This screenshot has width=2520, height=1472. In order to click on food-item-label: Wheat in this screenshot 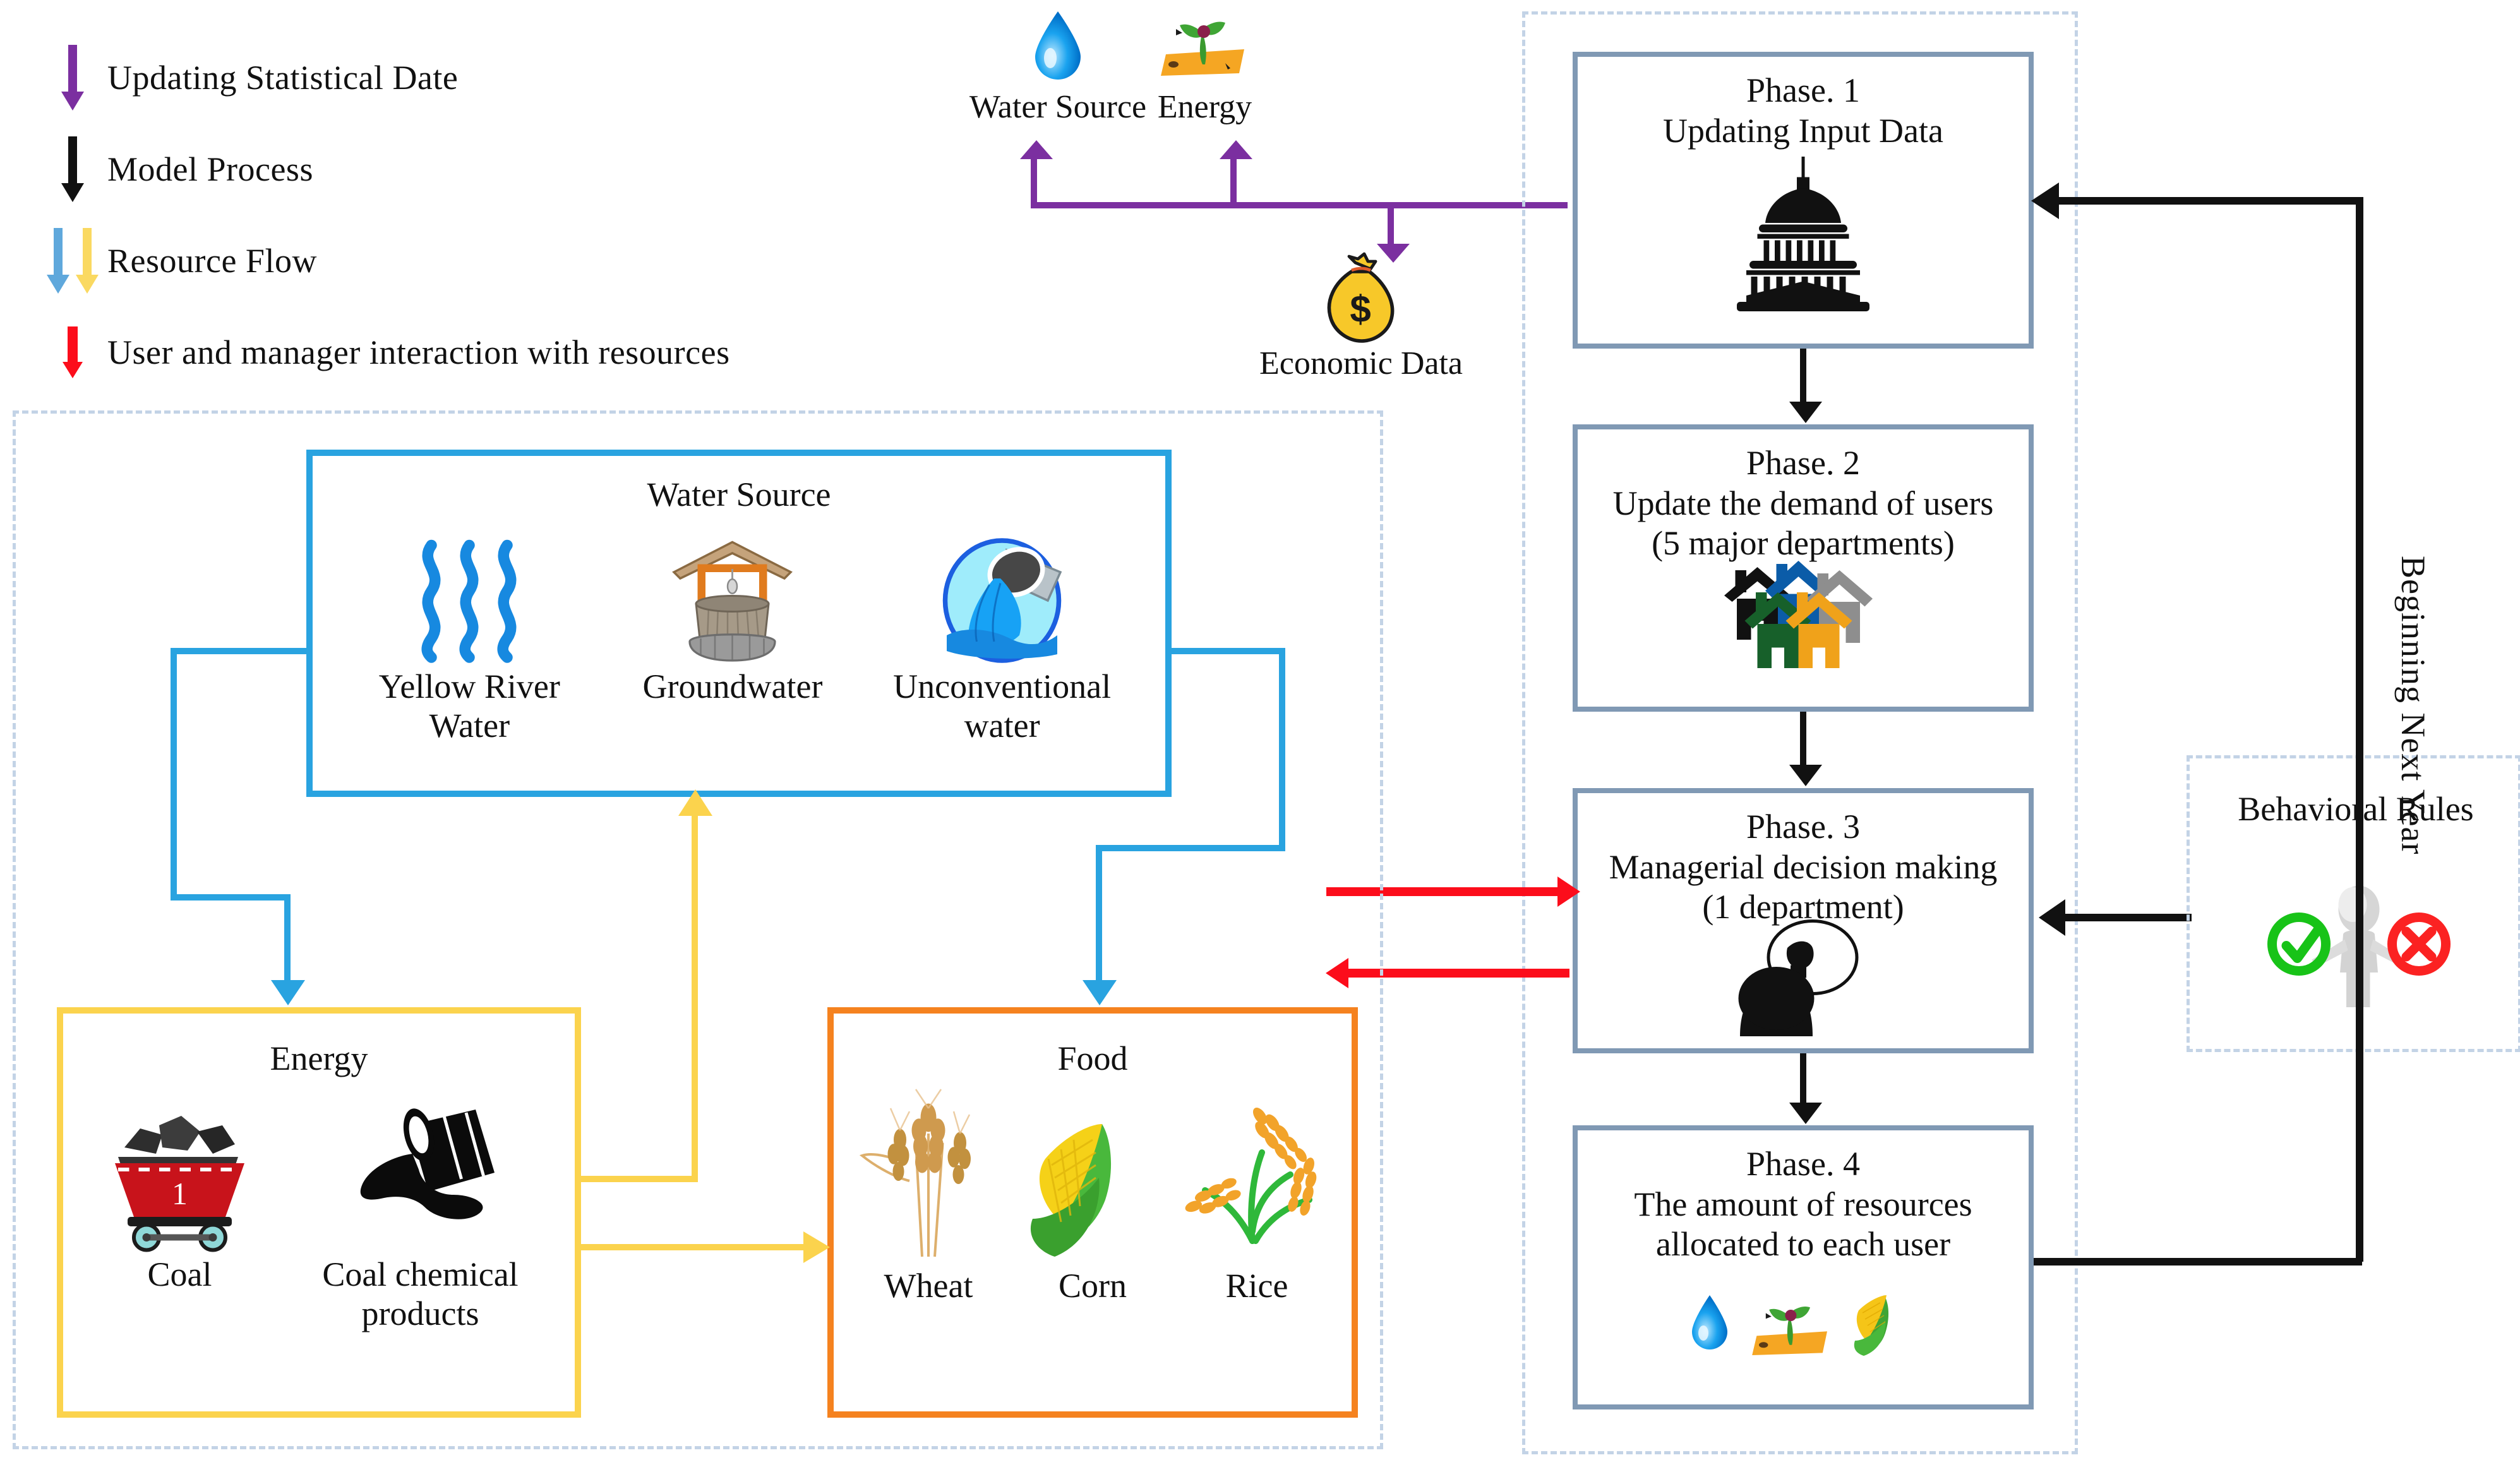, I will do `click(928, 1286)`.